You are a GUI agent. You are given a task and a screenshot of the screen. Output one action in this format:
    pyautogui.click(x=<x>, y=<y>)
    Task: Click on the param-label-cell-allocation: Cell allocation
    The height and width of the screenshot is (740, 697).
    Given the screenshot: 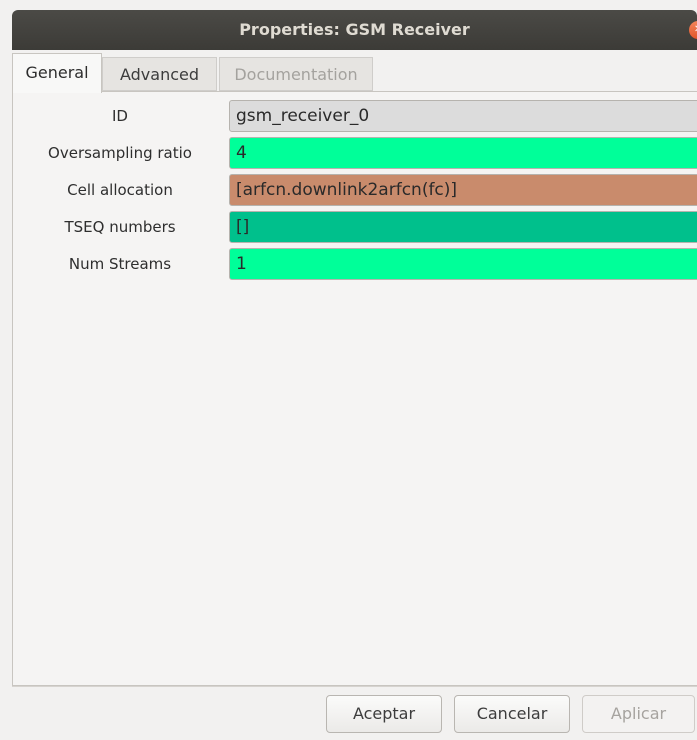 What is the action you would take?
    pyautogui.click(x=120, y=190)
    